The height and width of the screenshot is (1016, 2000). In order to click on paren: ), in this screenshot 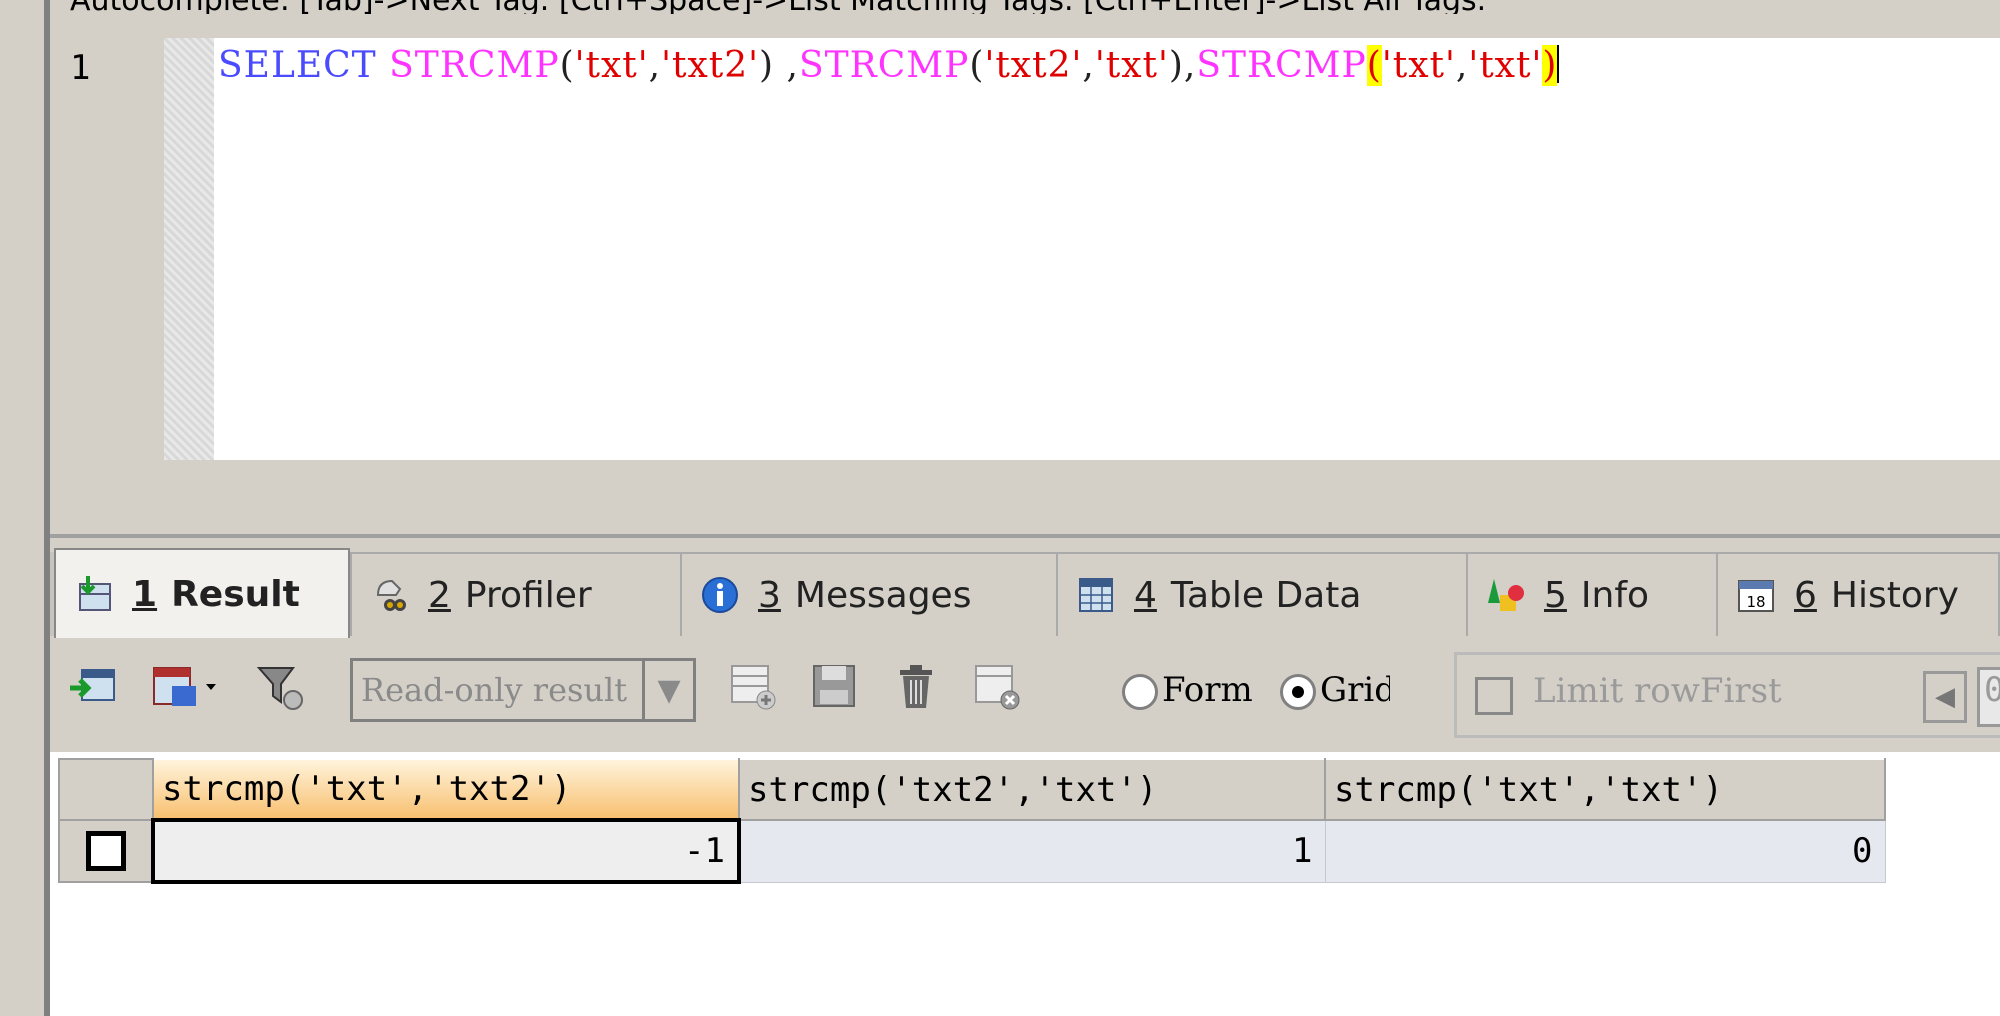, I will do `click(1182, 65)`.